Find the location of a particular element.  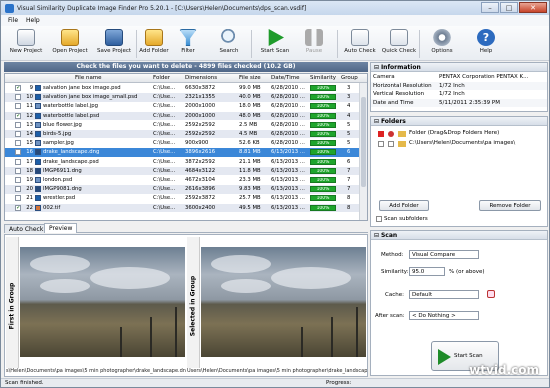

maximize-button: □ is located at coordinates (509, 7).